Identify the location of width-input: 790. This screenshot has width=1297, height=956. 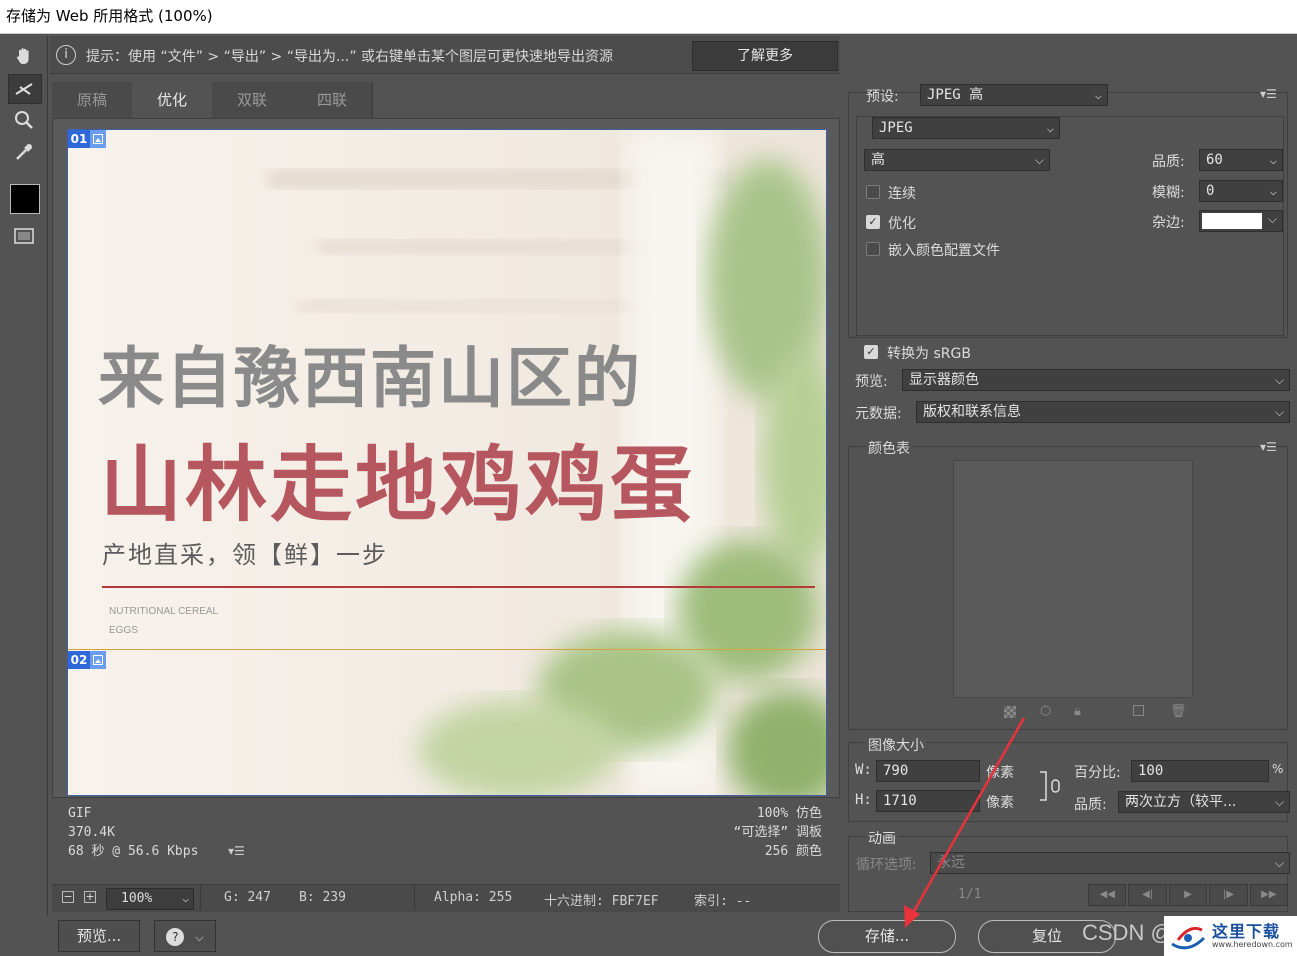
(928, 771).